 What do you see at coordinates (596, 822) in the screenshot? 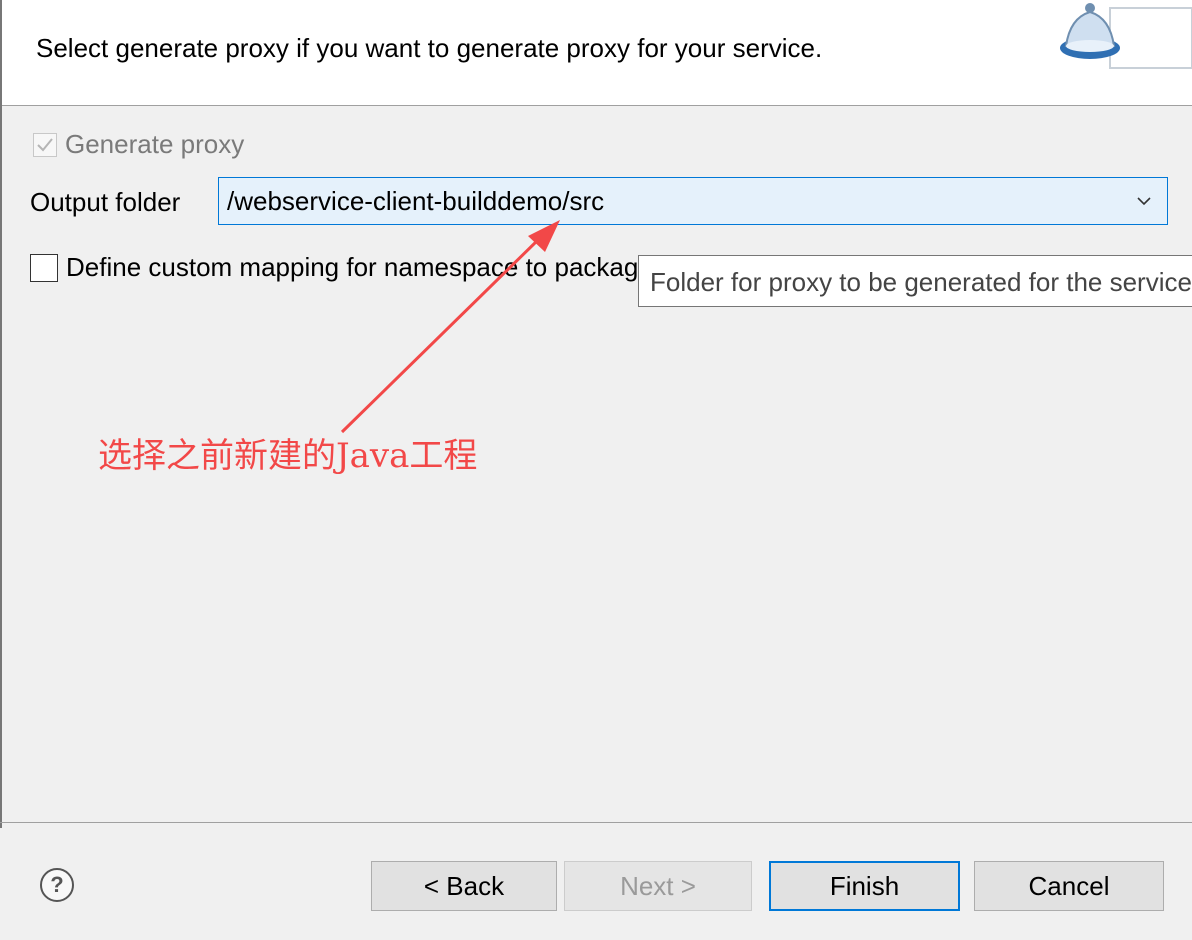
I see `footer-divider` at bounding box center [596, 822].